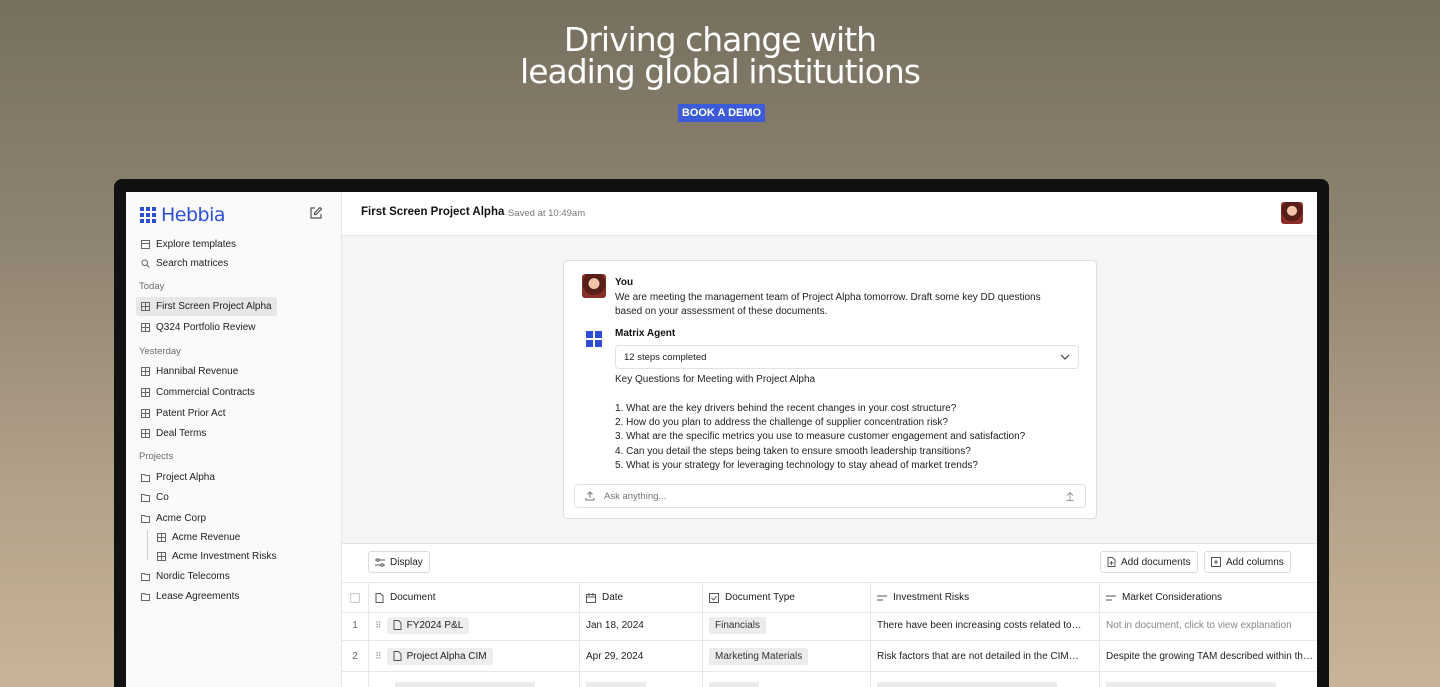  Describe the element at coordinates (147, 545) in the screenshot. I see `tree-connector` at that location.